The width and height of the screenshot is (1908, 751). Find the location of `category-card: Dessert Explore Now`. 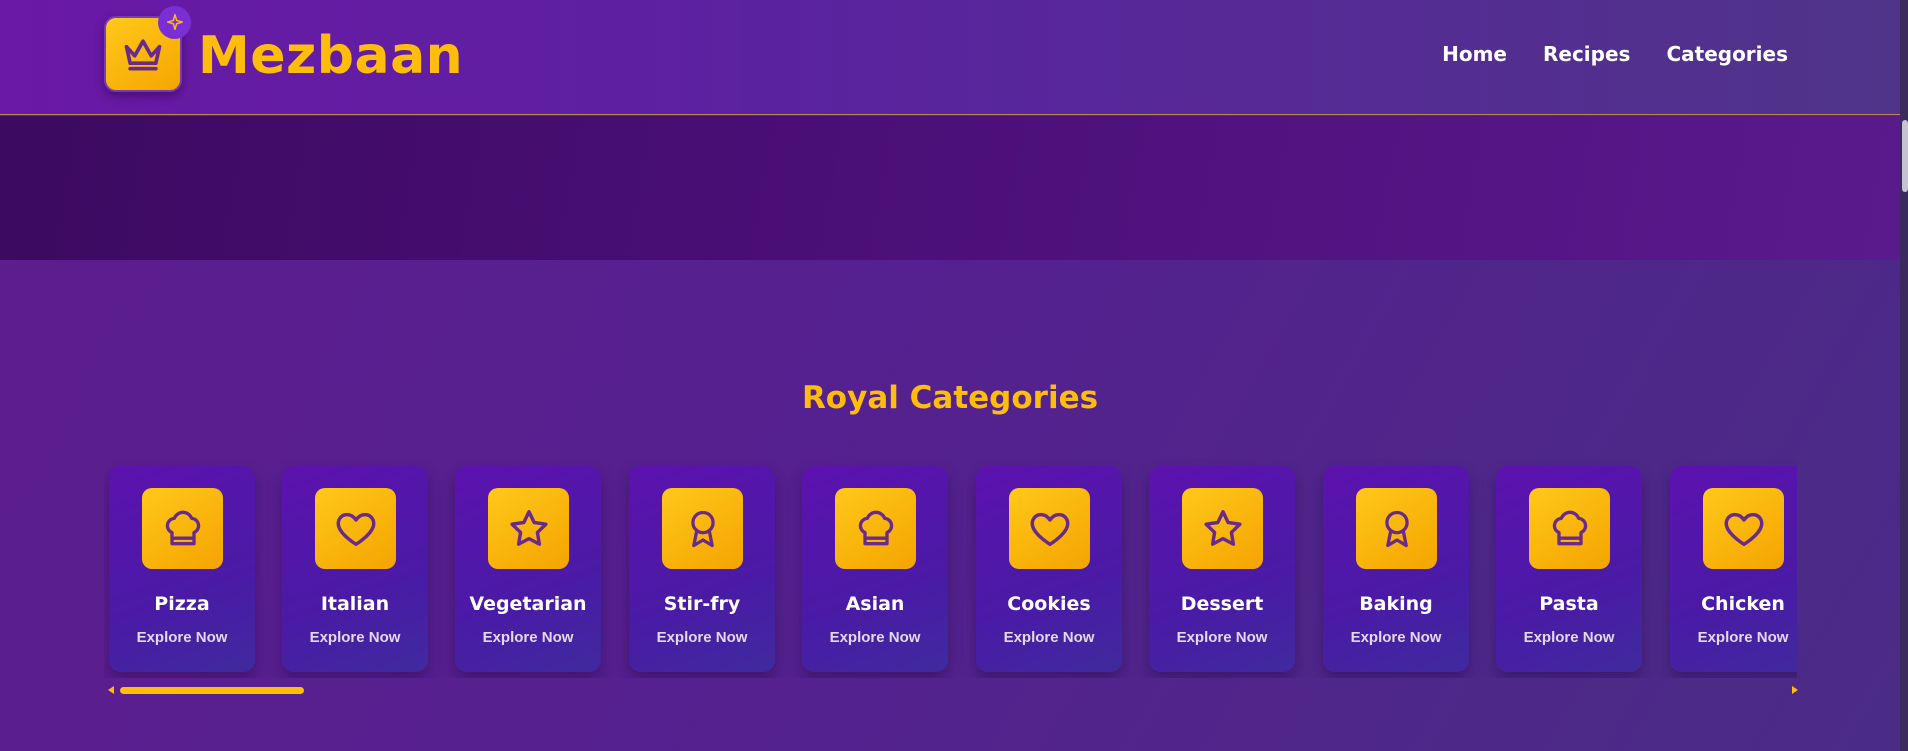

category-card: Dessert Explore Now is located at coordinates (1222, 569).